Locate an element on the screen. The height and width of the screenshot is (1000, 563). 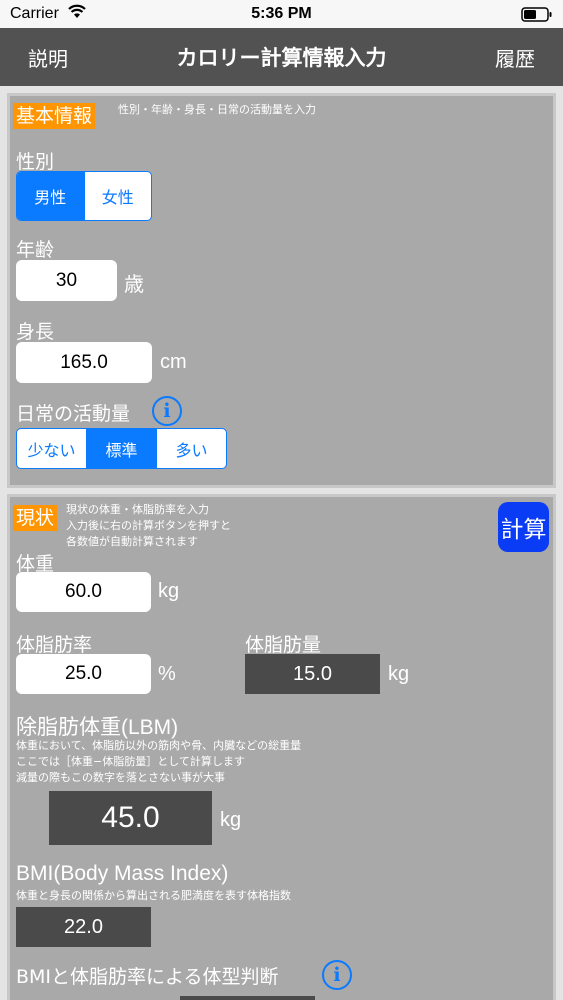
body-type-info-icon: i is located at coordinates (337, 975).